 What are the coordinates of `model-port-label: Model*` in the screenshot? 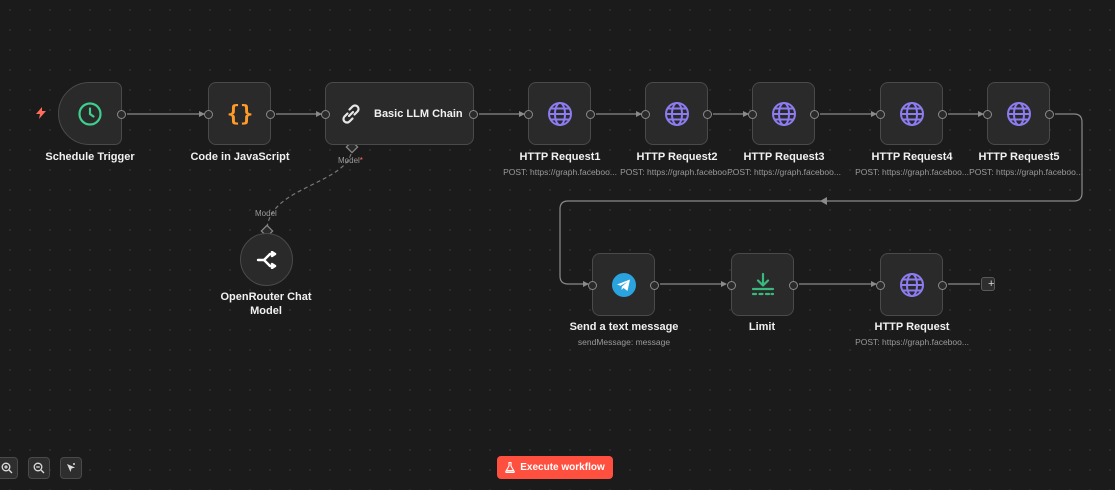 It's located at (350, 160).